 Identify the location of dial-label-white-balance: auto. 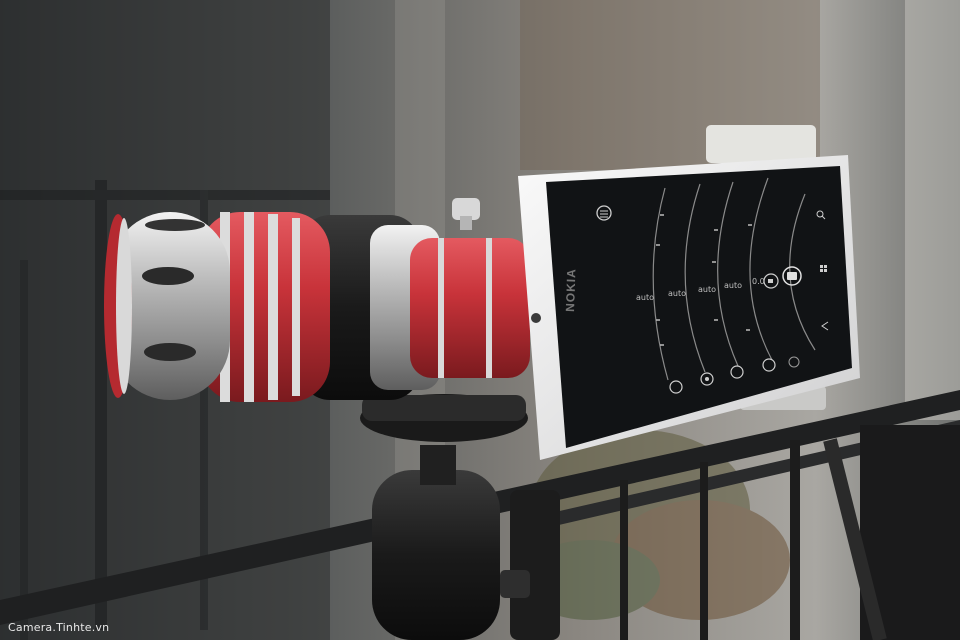
(645, 297).